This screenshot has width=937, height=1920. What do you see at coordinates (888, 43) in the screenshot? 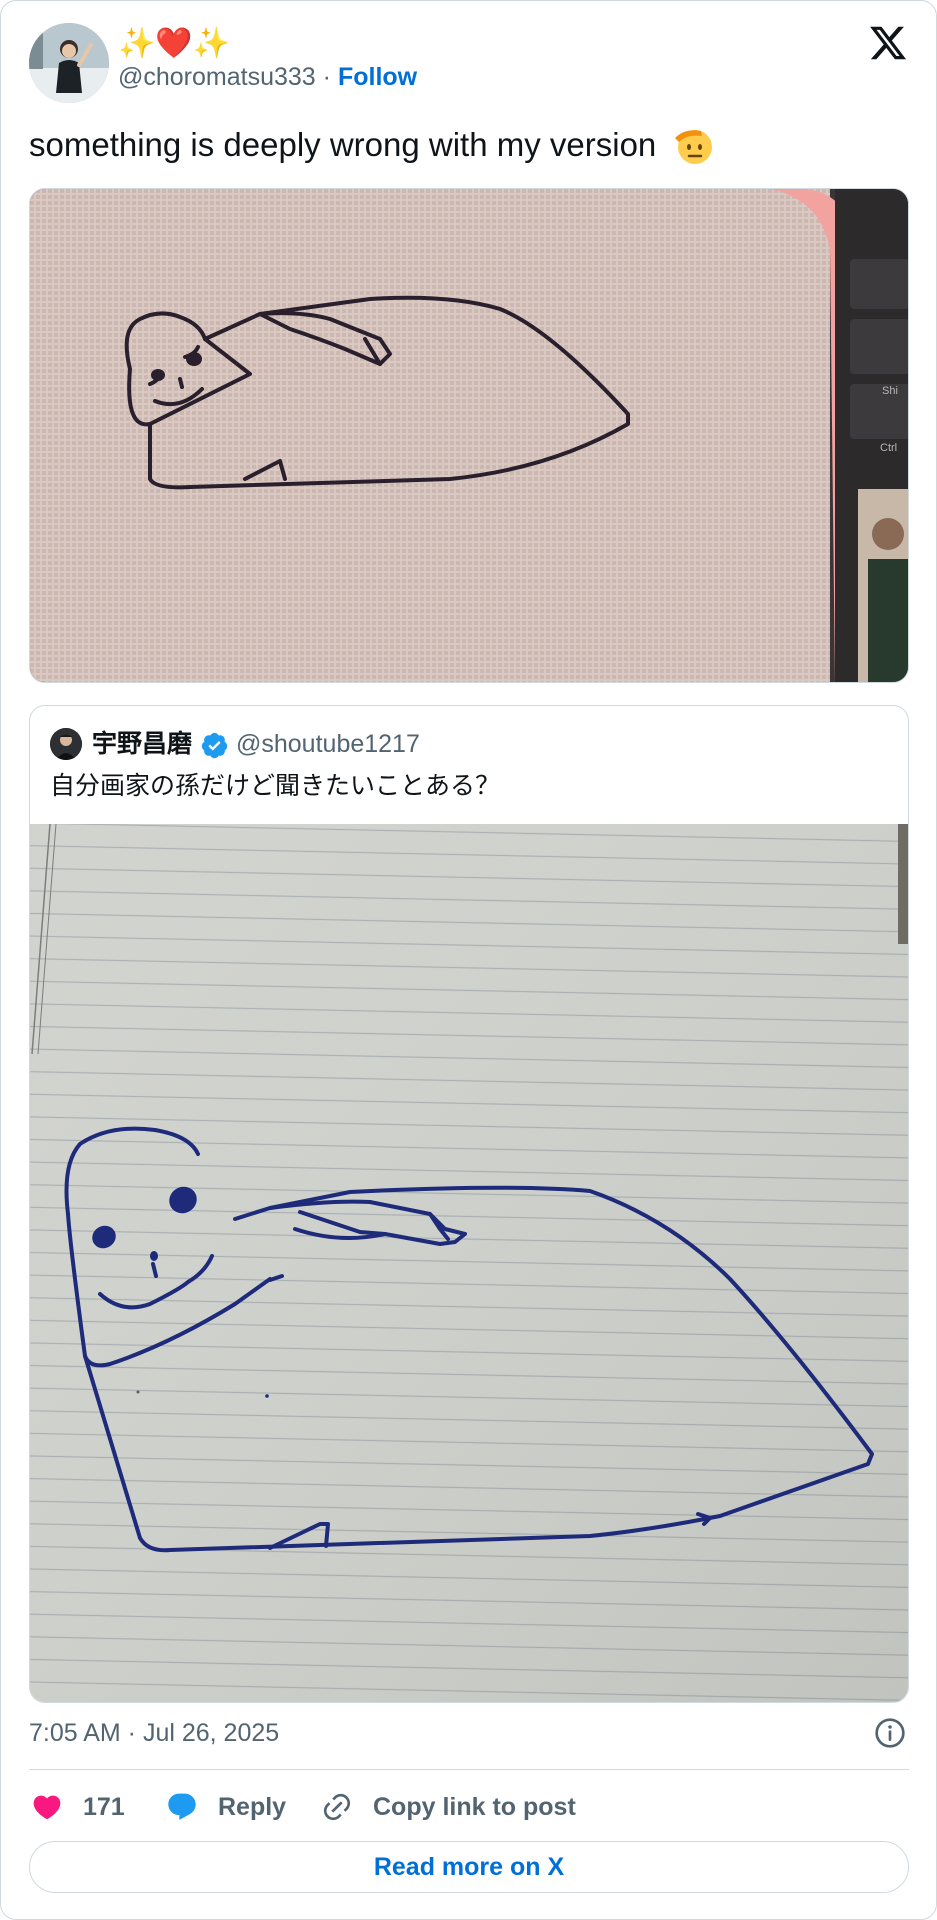
I see `x-logo-icon` at bounding box center [888, 43].